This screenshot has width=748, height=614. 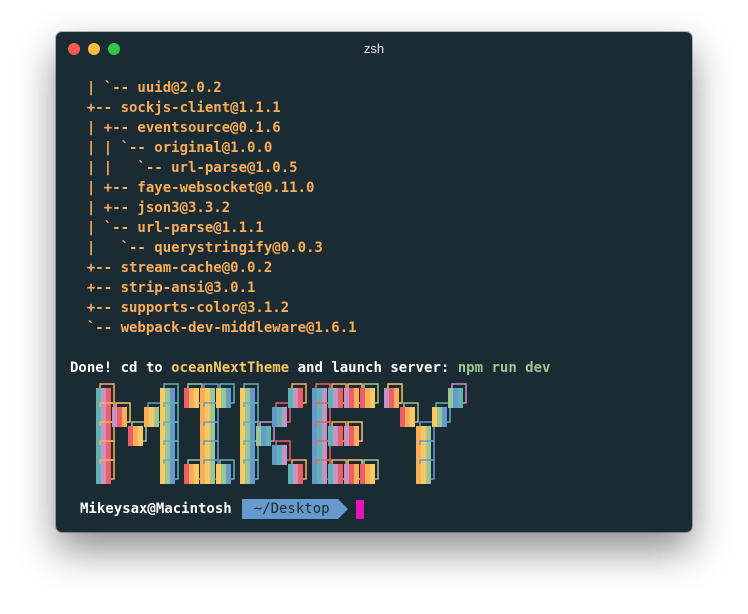 What do you see at coordinates (196, 248) in the screenshot?
I see `dependency-line: | `-- querystringify@0.0.3` at bounding box center [196, 248].